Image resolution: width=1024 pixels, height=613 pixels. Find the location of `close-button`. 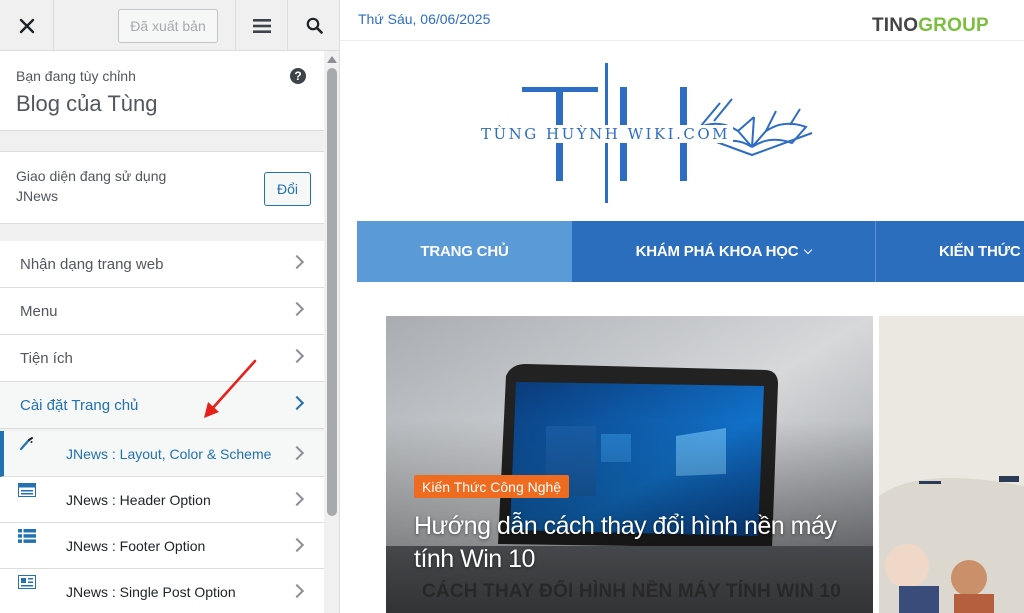

close-button is located at coordinates (27, 25).